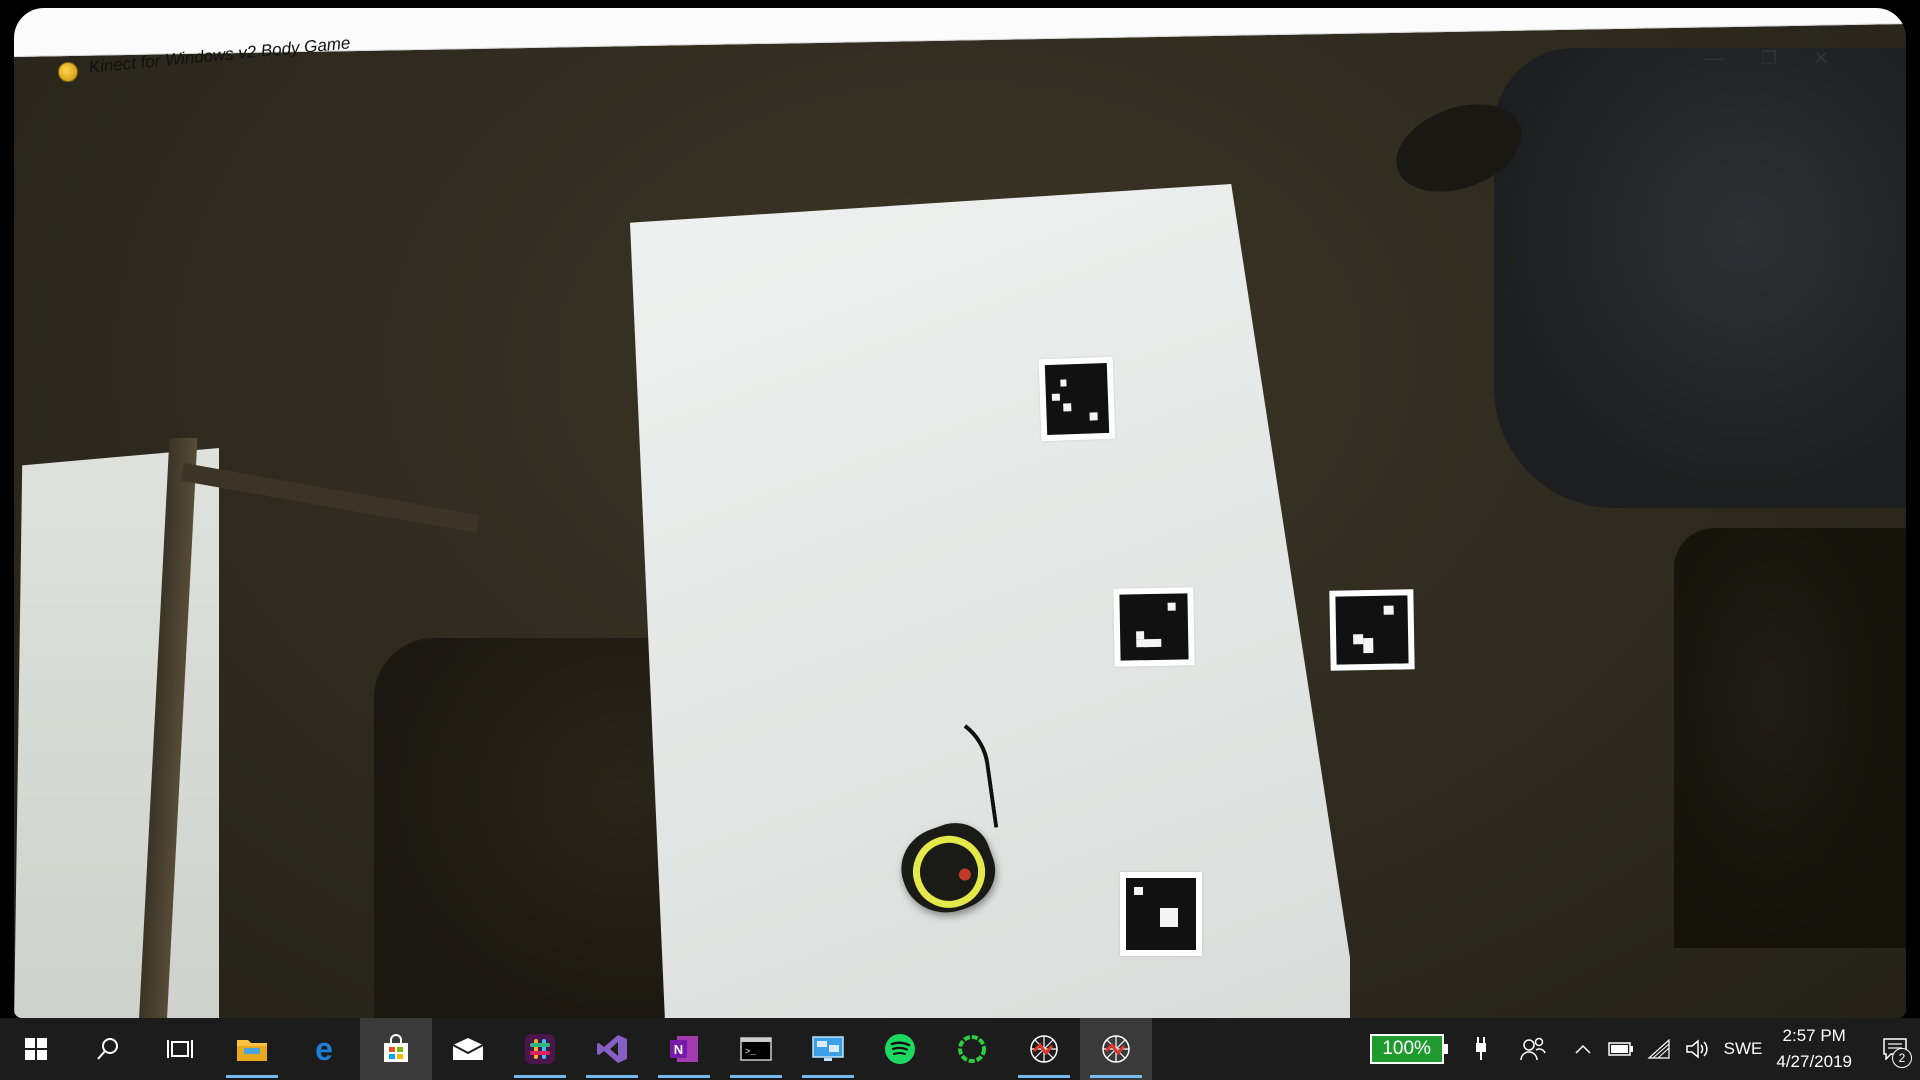  I want to click on kinect-app-icon, so click(68, 72).